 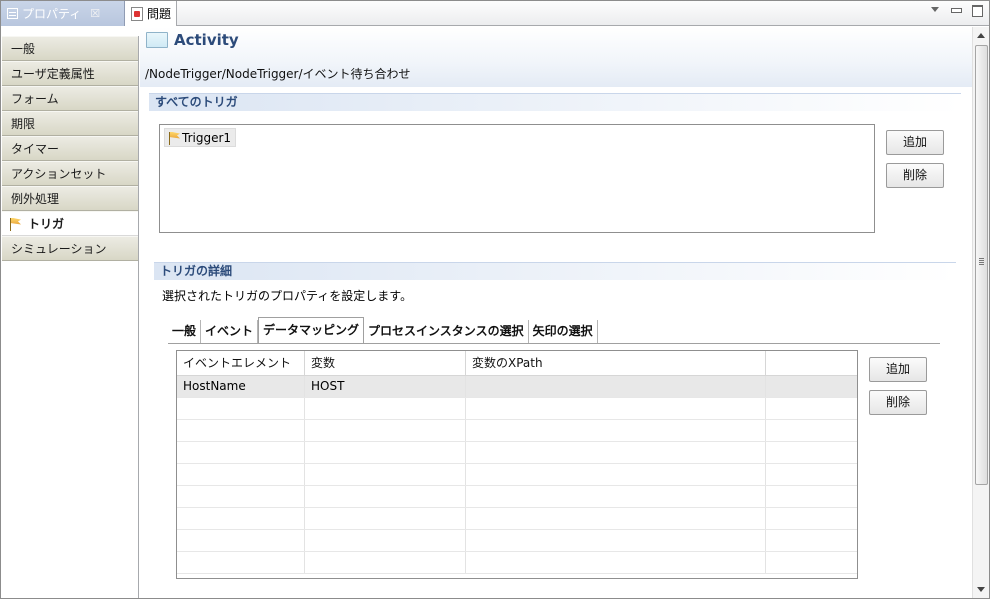 I want to click on sidebar-item-general: 一般, so click(x=70, y=48).